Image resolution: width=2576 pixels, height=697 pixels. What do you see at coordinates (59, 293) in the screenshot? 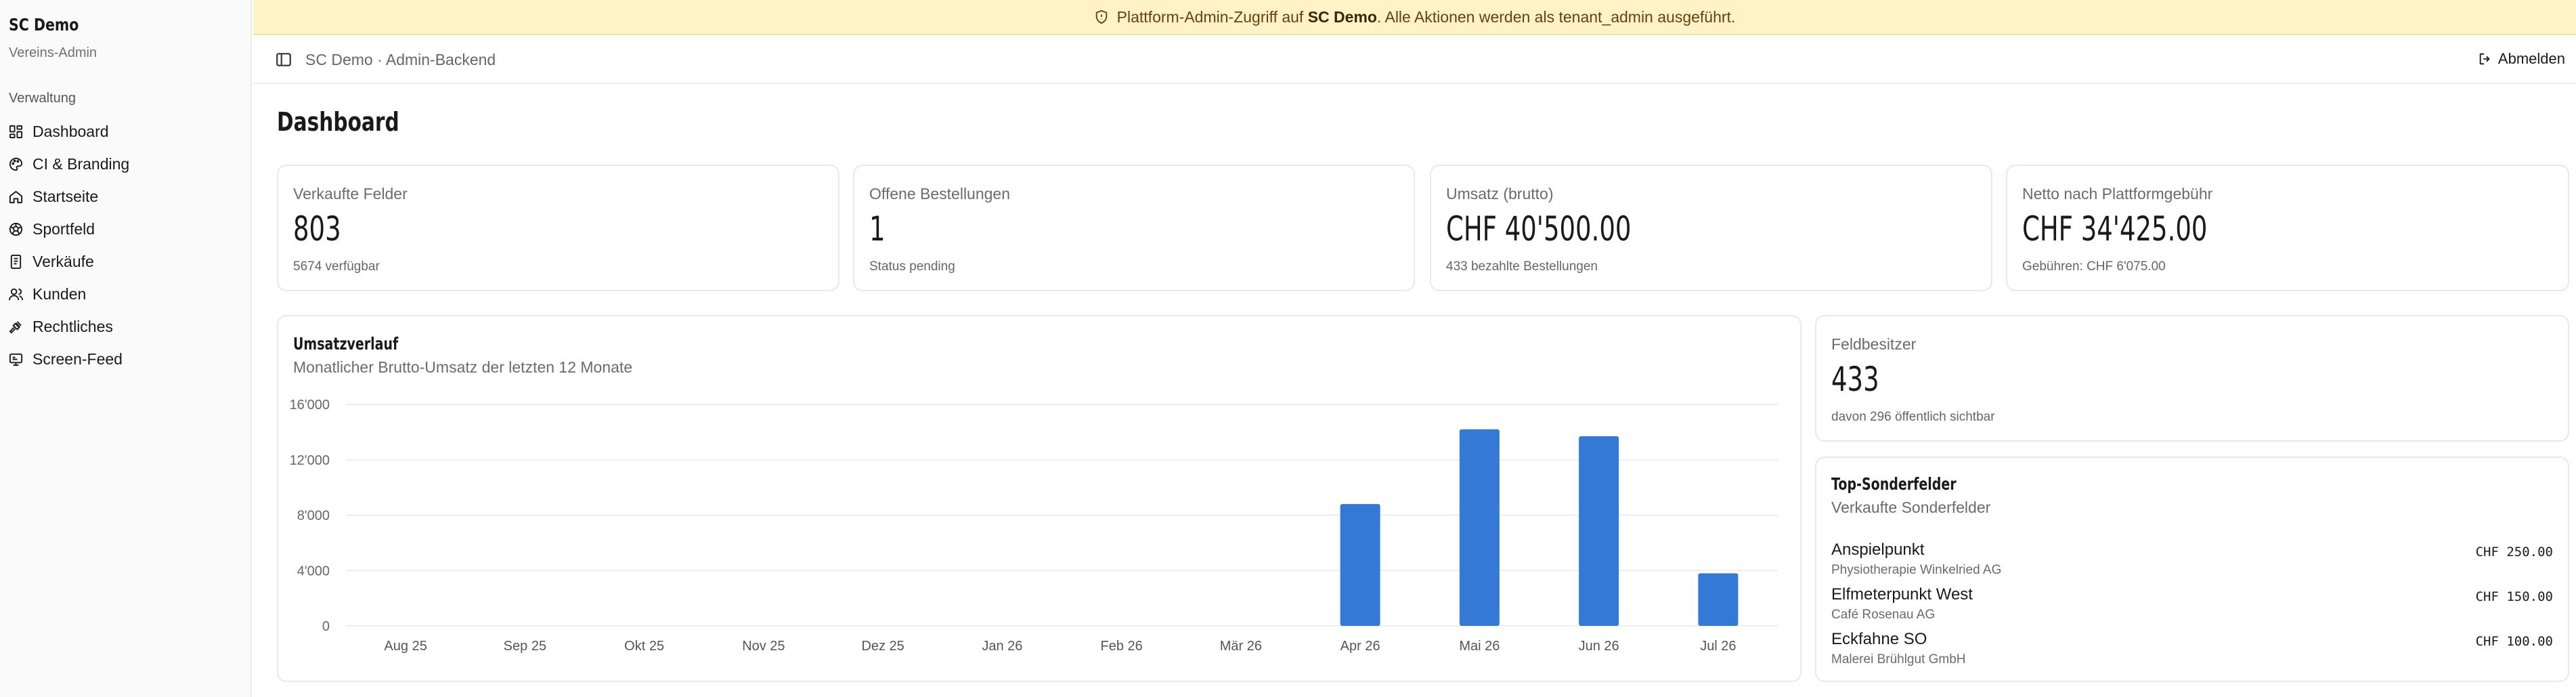
I see `sidebar-item-label: Kunden` at bounding box center [59, 293].